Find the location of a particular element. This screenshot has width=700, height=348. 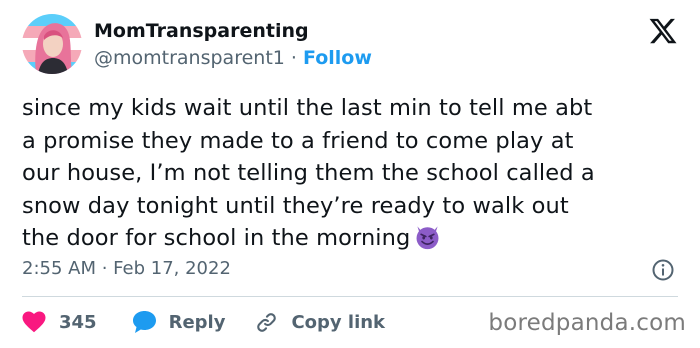

reply-label: Reply is located at coordinates (197, 322).